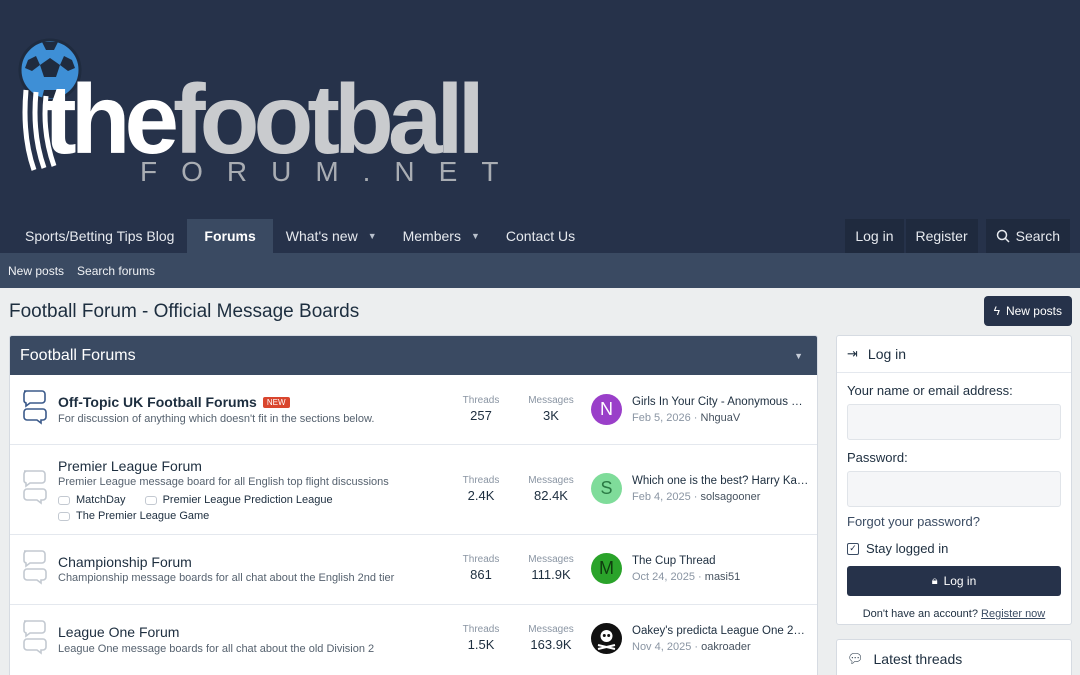 The width and height of the screenshot is (1080, 675). What do you see at coordinates (877, 457) in the screenshot?
I see `password-label: Password:` at bounding box center [877, 457].